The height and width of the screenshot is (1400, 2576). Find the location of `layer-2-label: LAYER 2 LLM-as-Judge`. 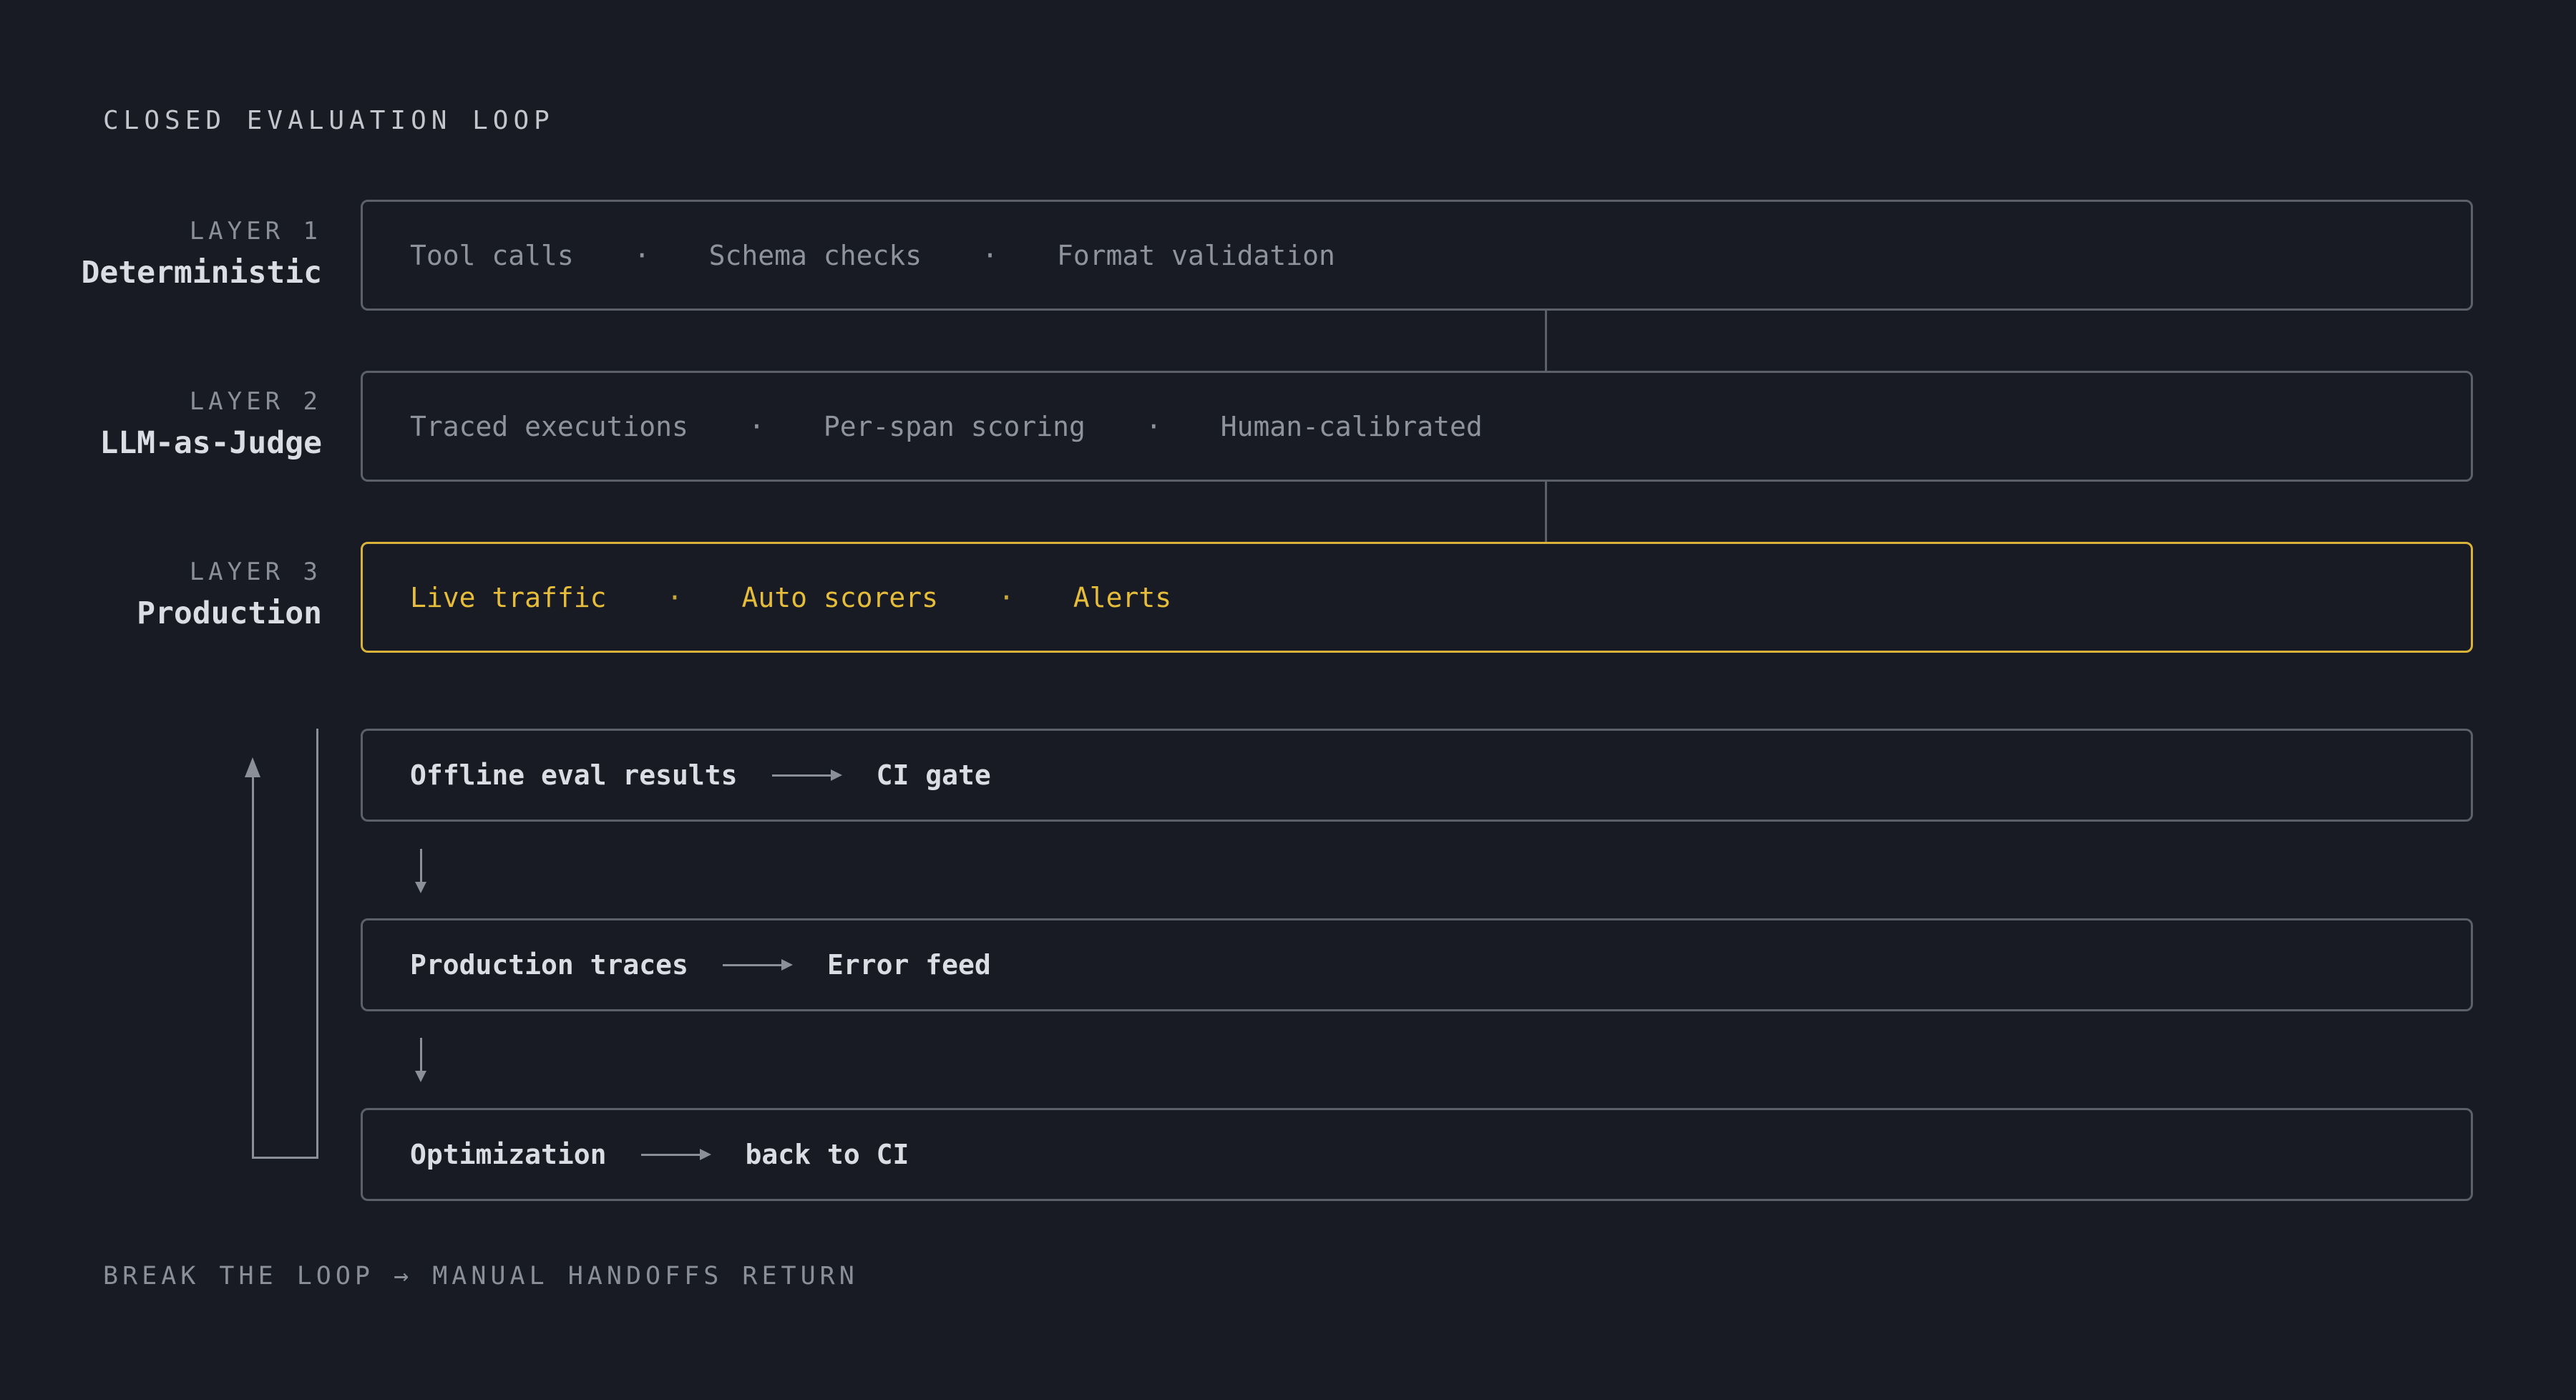

layer-2-label: LAYER 2 LLM-as-Judge is located at coordinates (210, 425).